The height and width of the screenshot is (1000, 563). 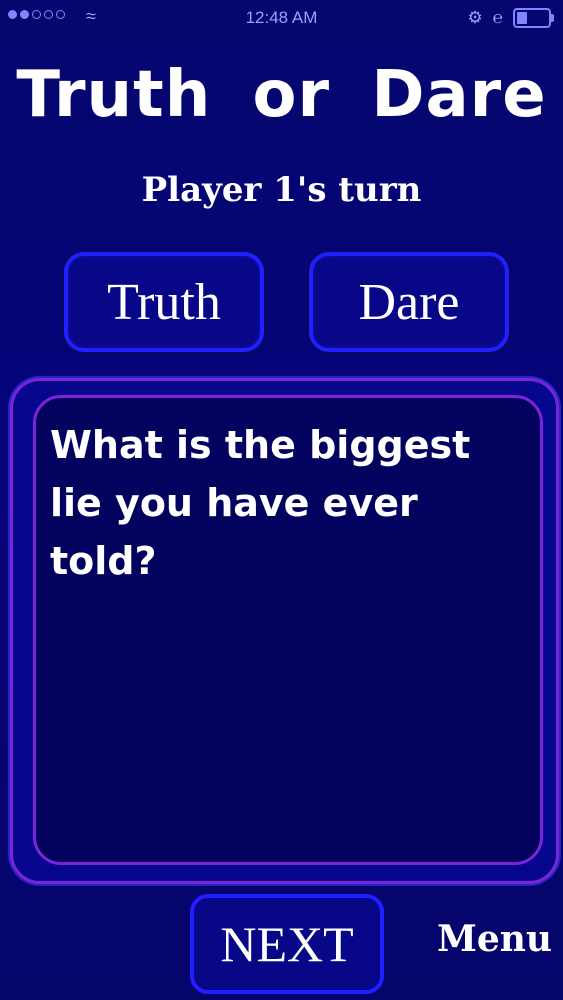 I want to click on dare-button: Dare, so click(x=409, y=302).